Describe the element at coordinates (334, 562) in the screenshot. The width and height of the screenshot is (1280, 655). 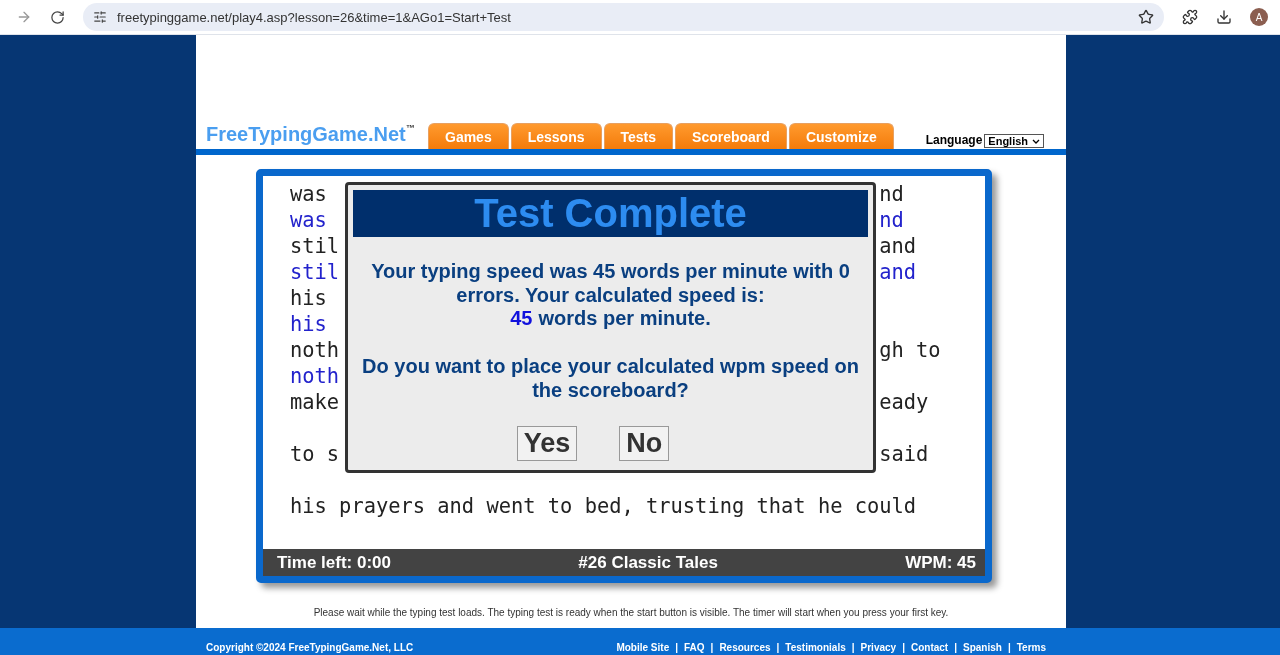
I see `time-left: Time left: 0:00` at that location.